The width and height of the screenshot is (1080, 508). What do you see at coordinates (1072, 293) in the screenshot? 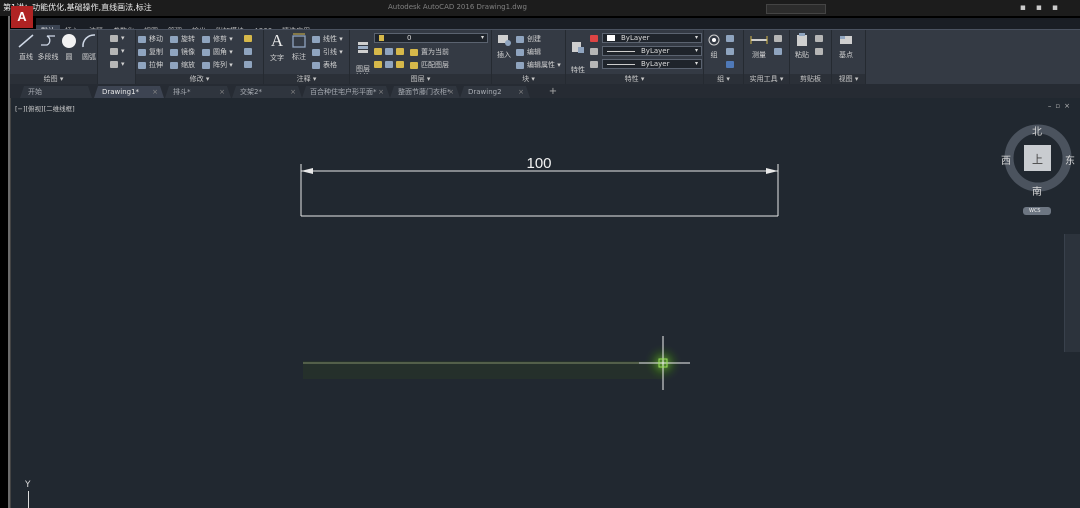
I see `navigation-bar` at bounding box center [1072, 293].